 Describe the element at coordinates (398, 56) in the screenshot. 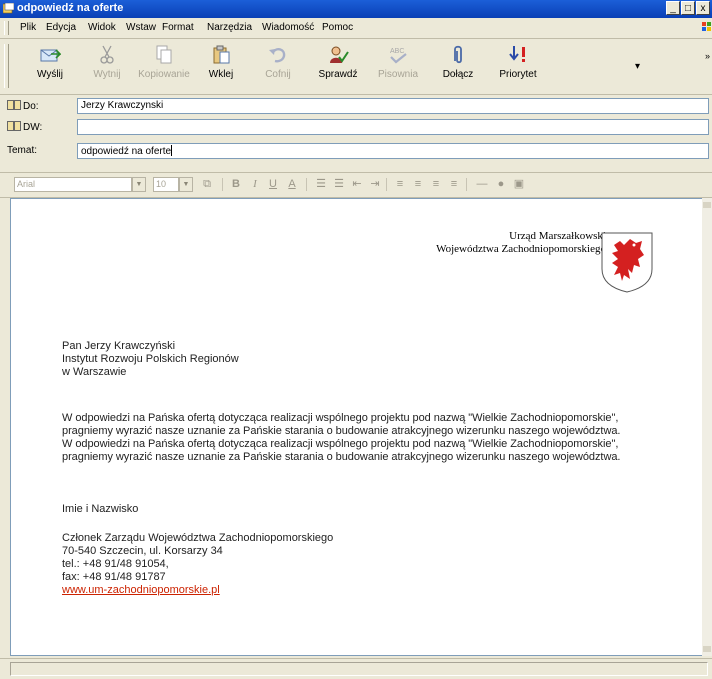

I see `spelling-icon: ABC` at that location.